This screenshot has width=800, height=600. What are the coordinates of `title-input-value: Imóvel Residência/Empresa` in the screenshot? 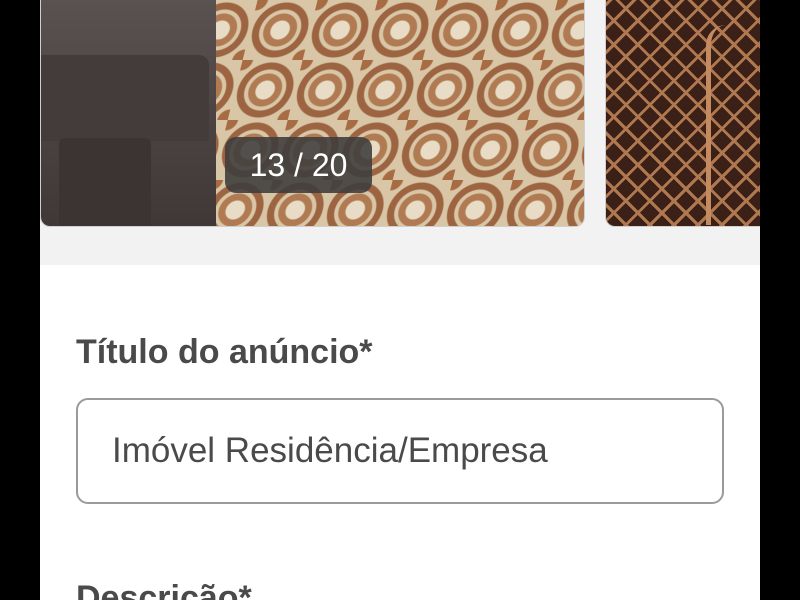 It's located at (330, 450).